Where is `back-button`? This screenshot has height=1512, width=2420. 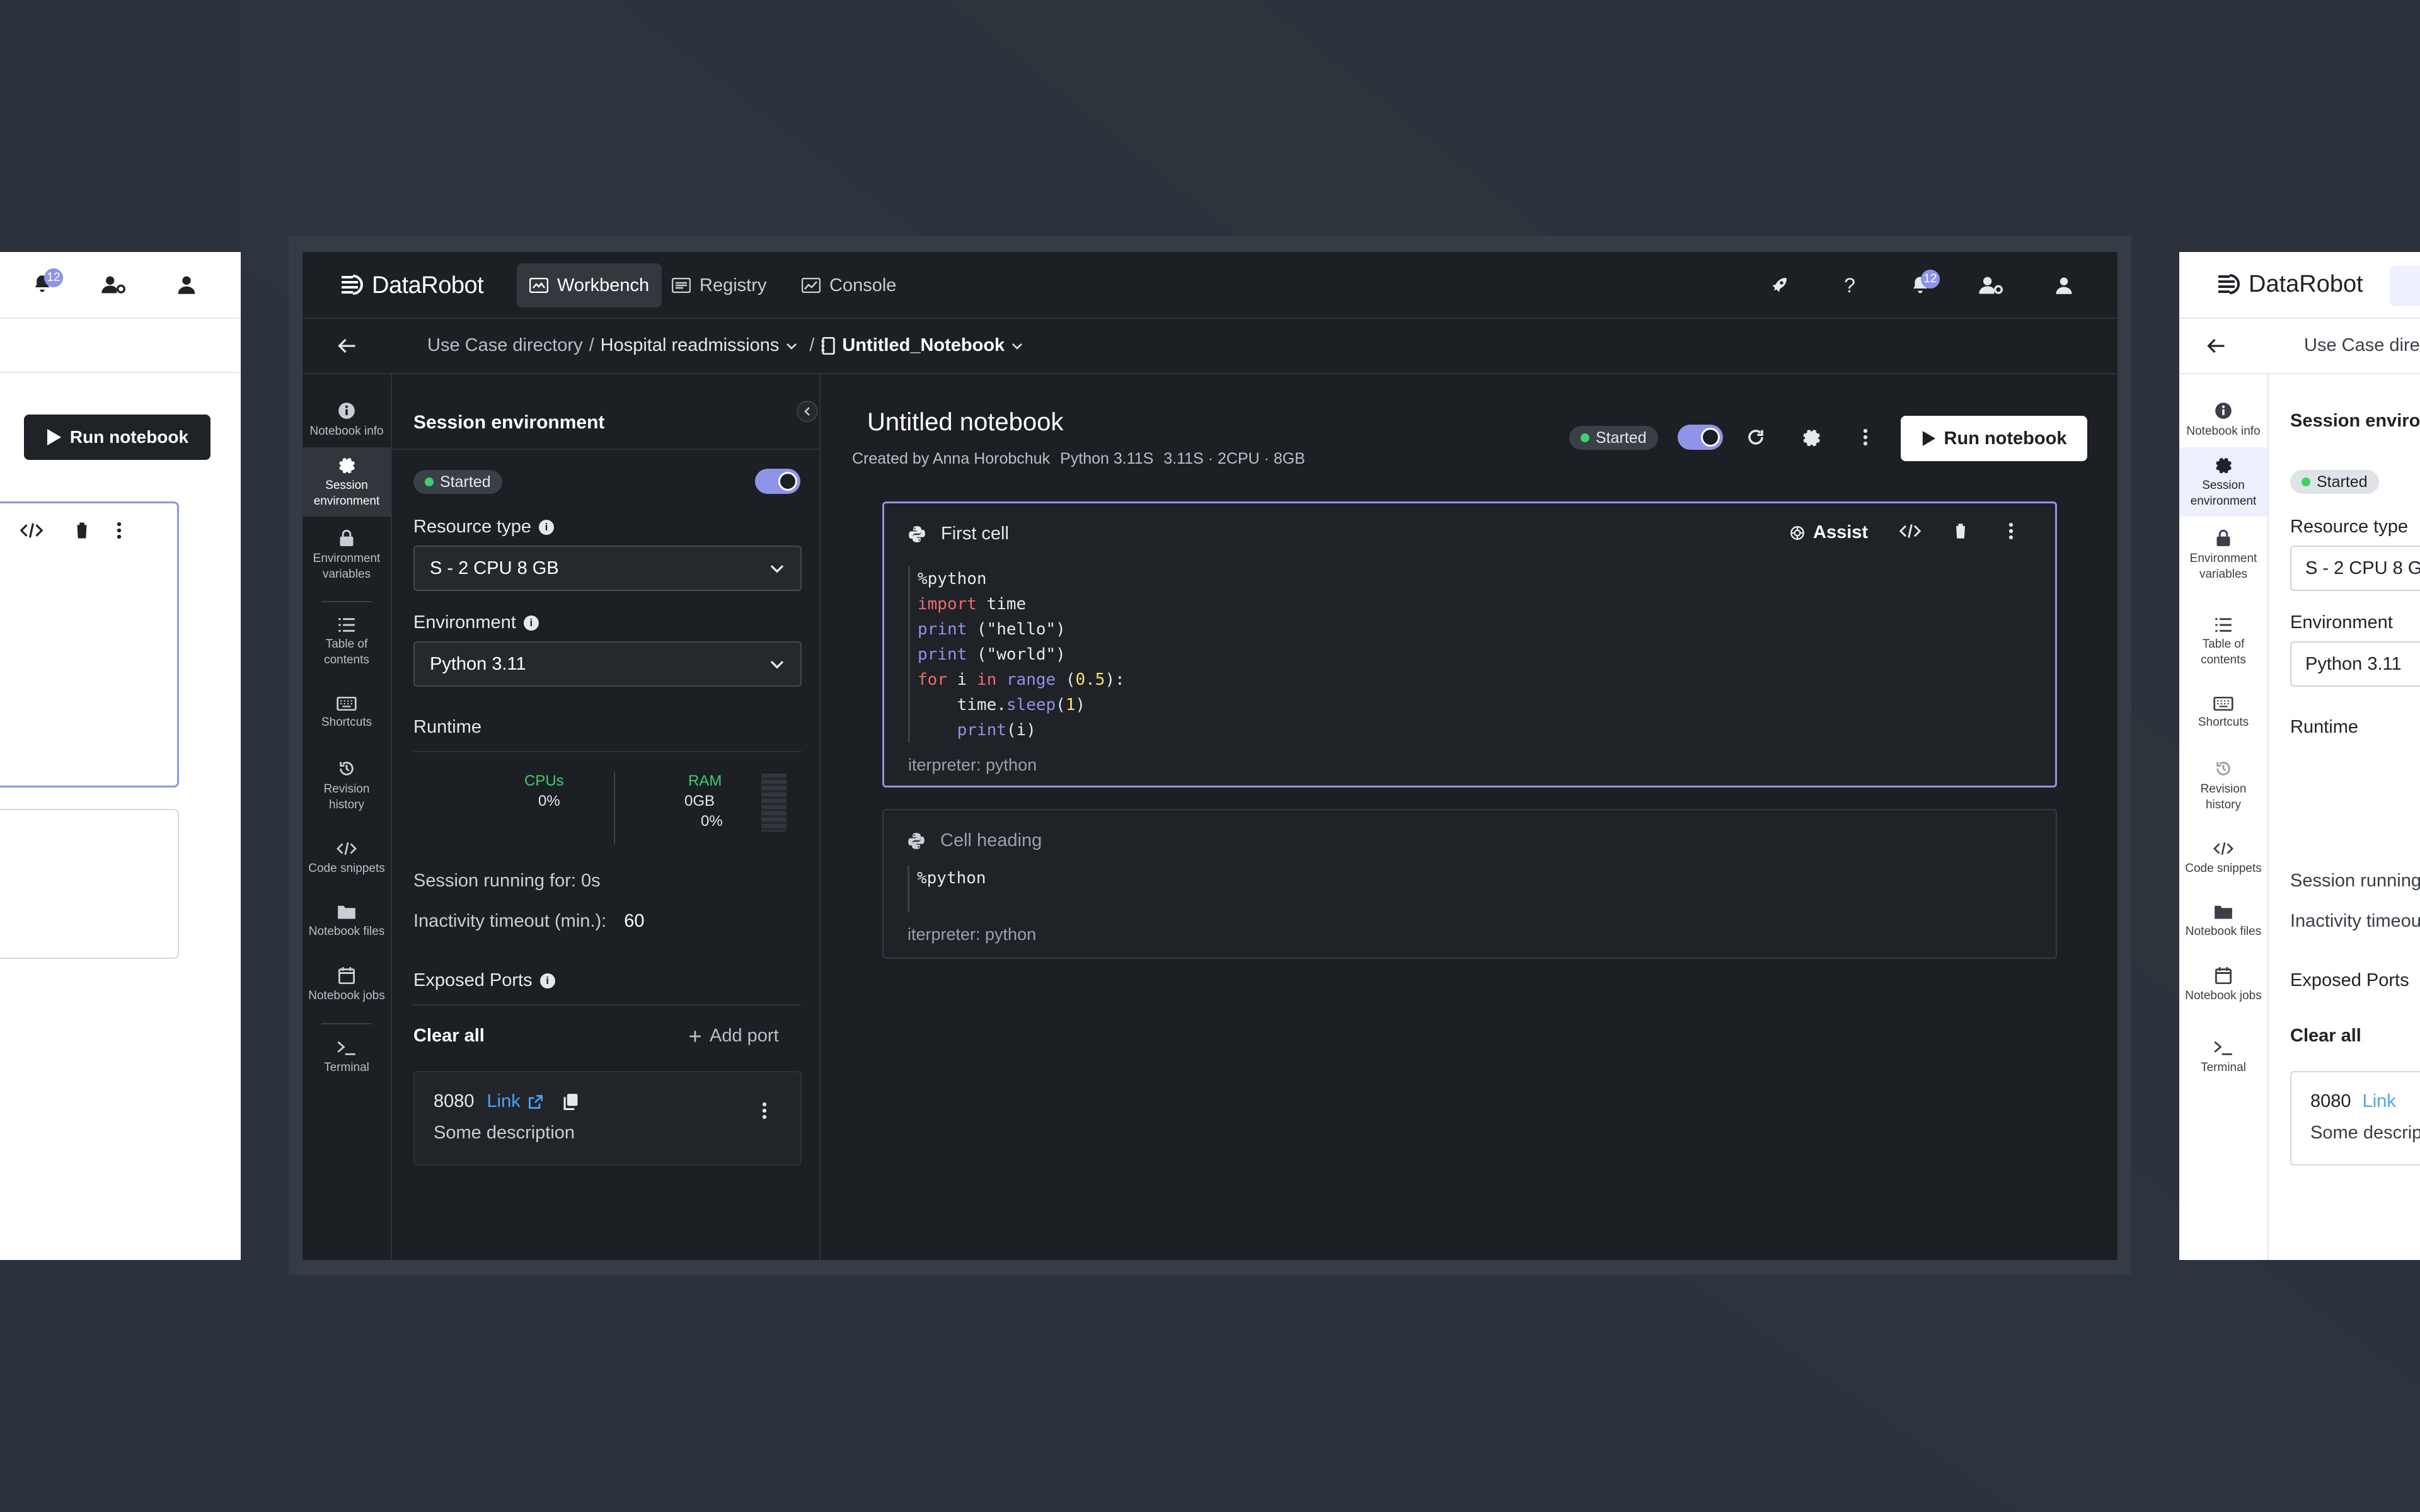 back-button is located at coordinates (347, 346).